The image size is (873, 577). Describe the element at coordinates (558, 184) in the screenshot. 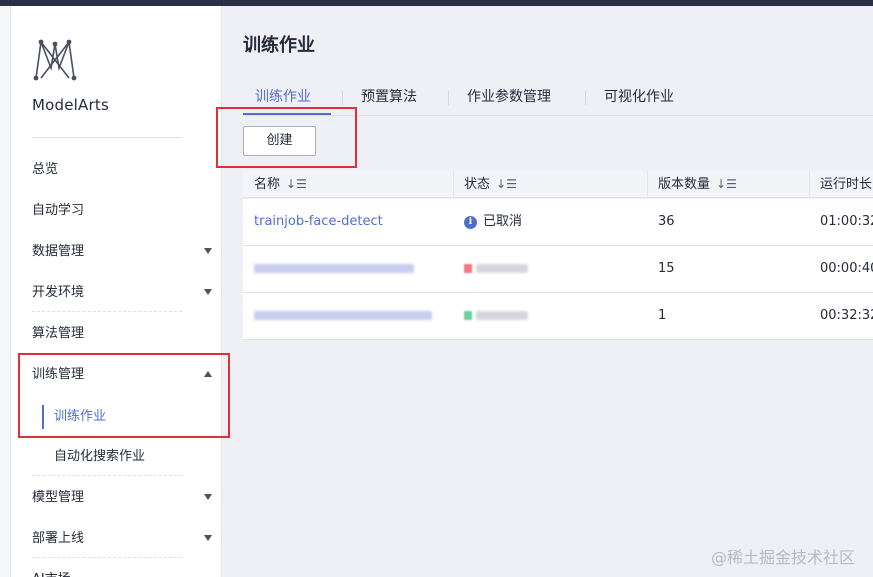

I see `table-header: 名称 ↓☰ 状态 ↓☰ 版本数量 ↓☰ 运行时长` at that location.